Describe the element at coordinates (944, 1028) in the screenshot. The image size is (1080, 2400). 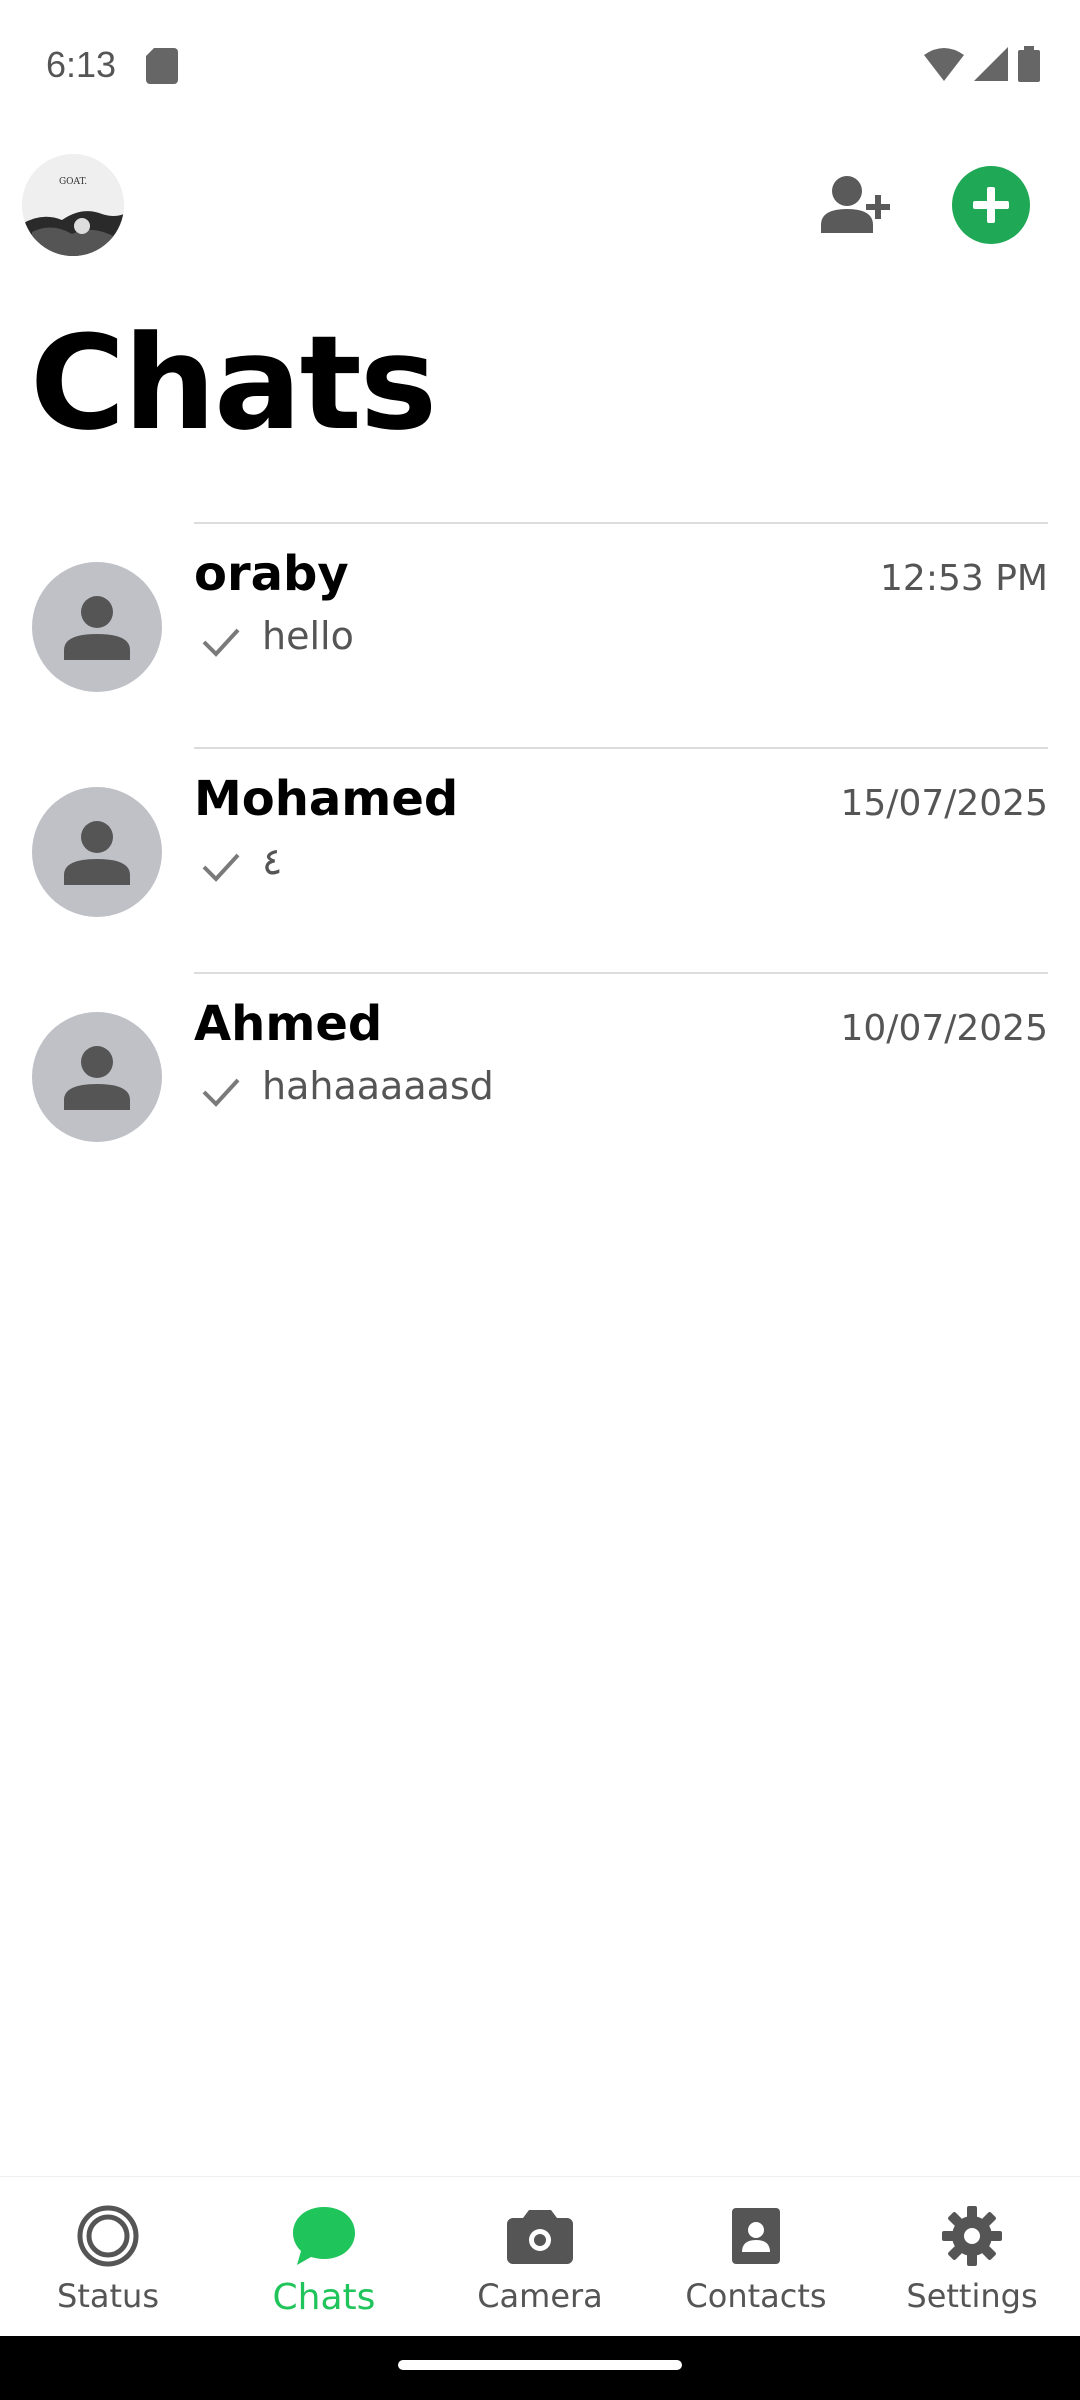
I see `chat-time: 10/07/2025` at that location.